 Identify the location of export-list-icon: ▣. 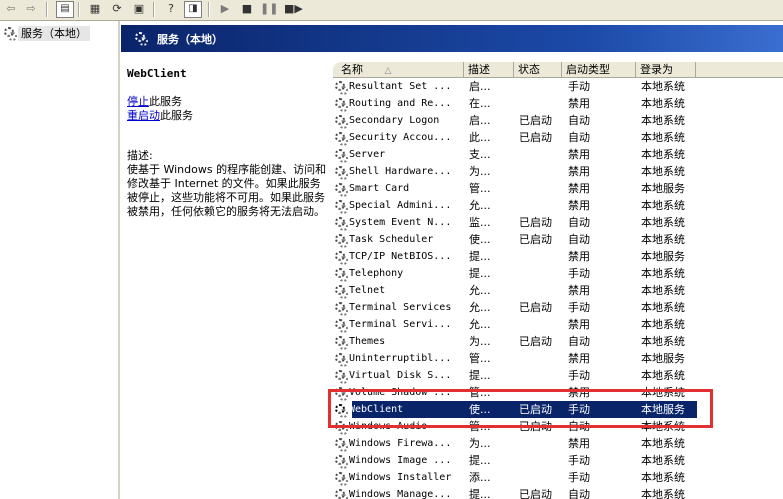
(139, 9).